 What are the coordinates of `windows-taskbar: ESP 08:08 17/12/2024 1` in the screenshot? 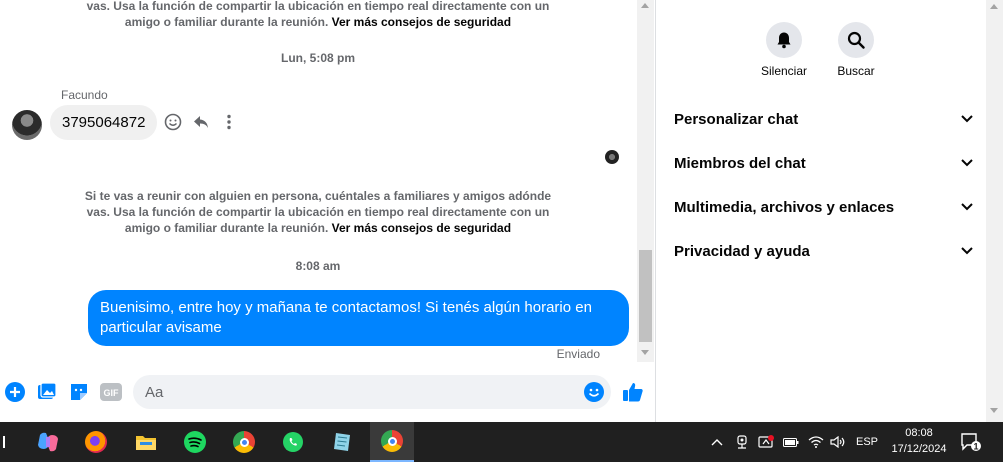 It's located at (501, 442).